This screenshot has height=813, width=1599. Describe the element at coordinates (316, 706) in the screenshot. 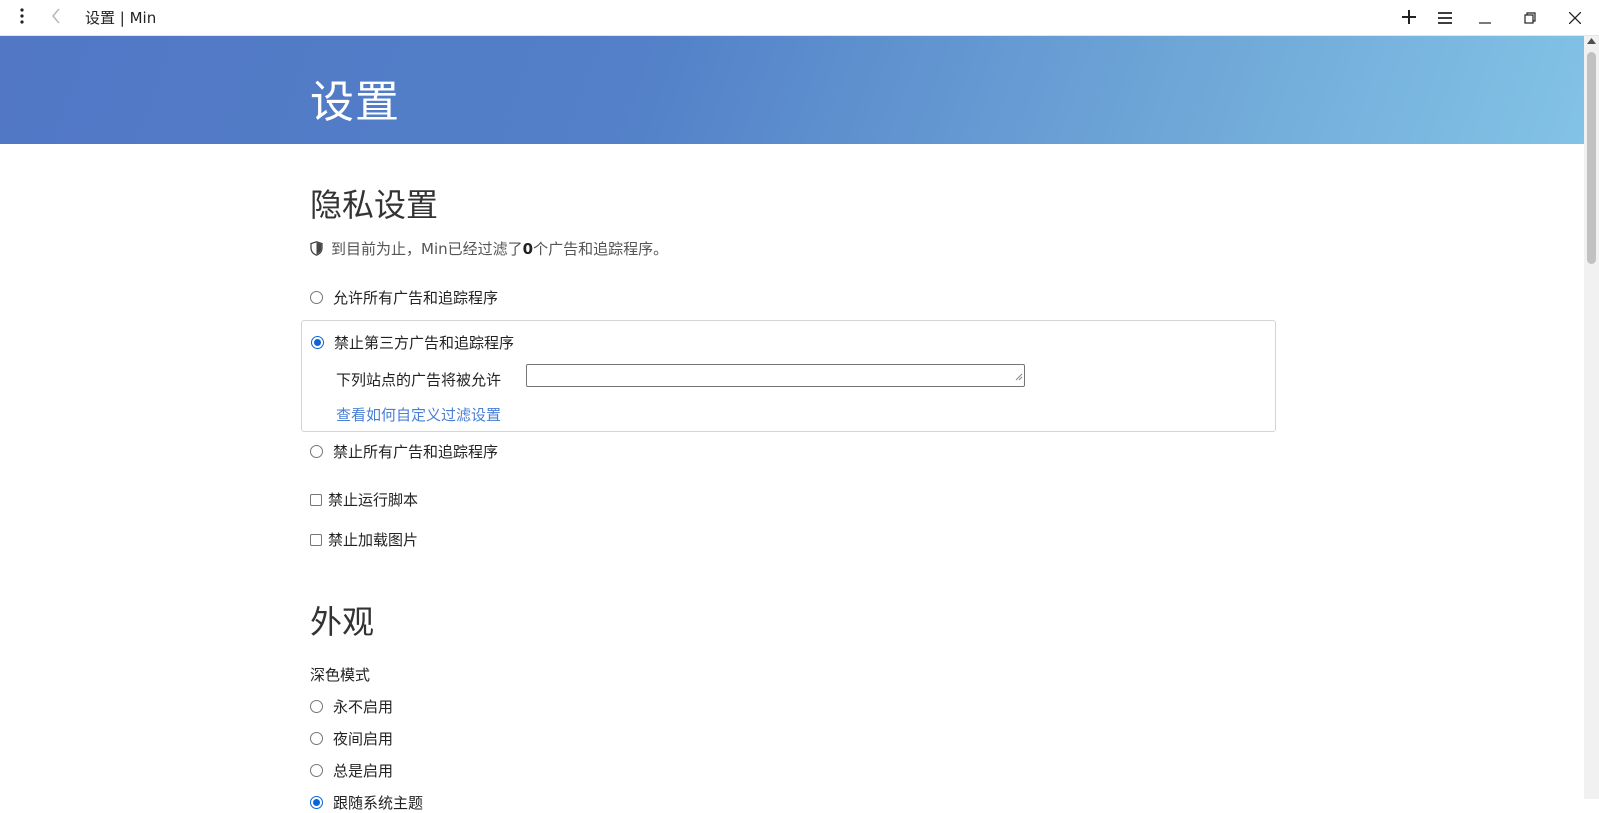

I see `dark-mode-never-radio` at that location.